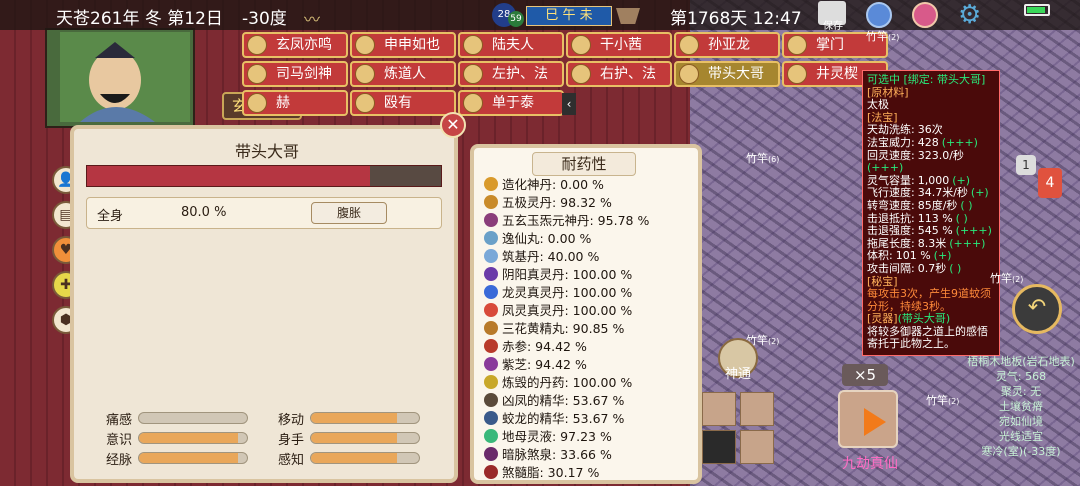 The height and width of the screenshot is (486, 1080). I want to click on resistance-item: 蛟龙的精华: 53.67 %, so click(554, 417).